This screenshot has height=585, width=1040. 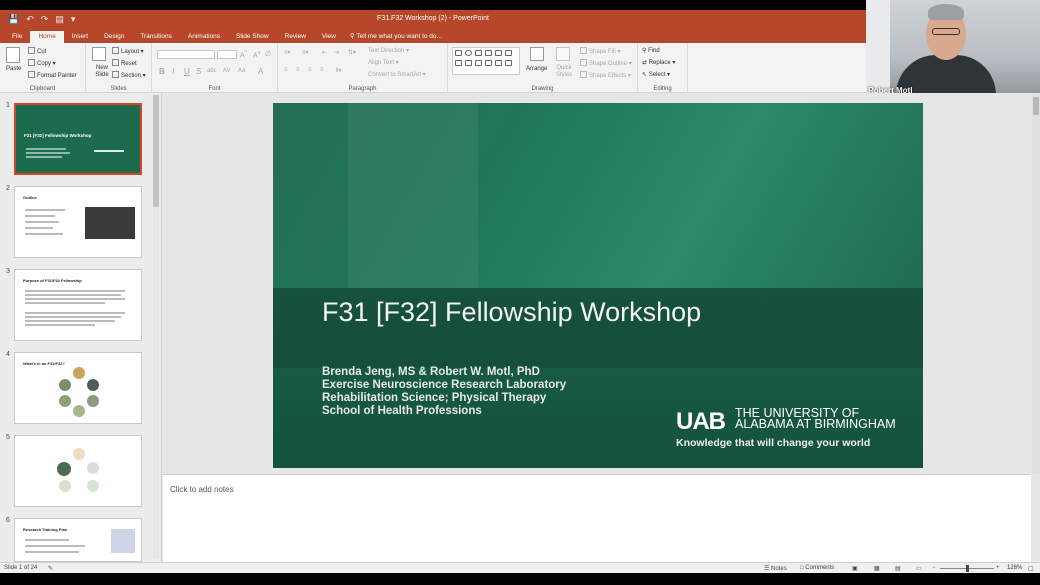 I want to click on speaker-hair, so click(x=946, y=12).